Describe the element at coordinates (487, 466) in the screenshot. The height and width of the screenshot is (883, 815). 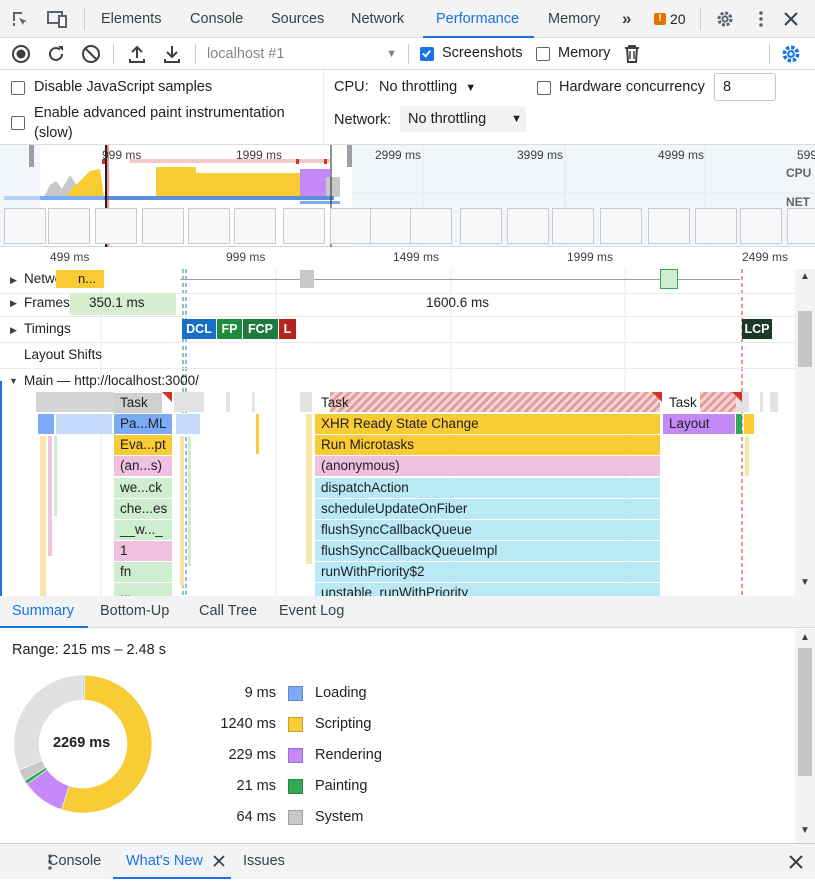
I see `flame-event: (anonymous)` at that location.